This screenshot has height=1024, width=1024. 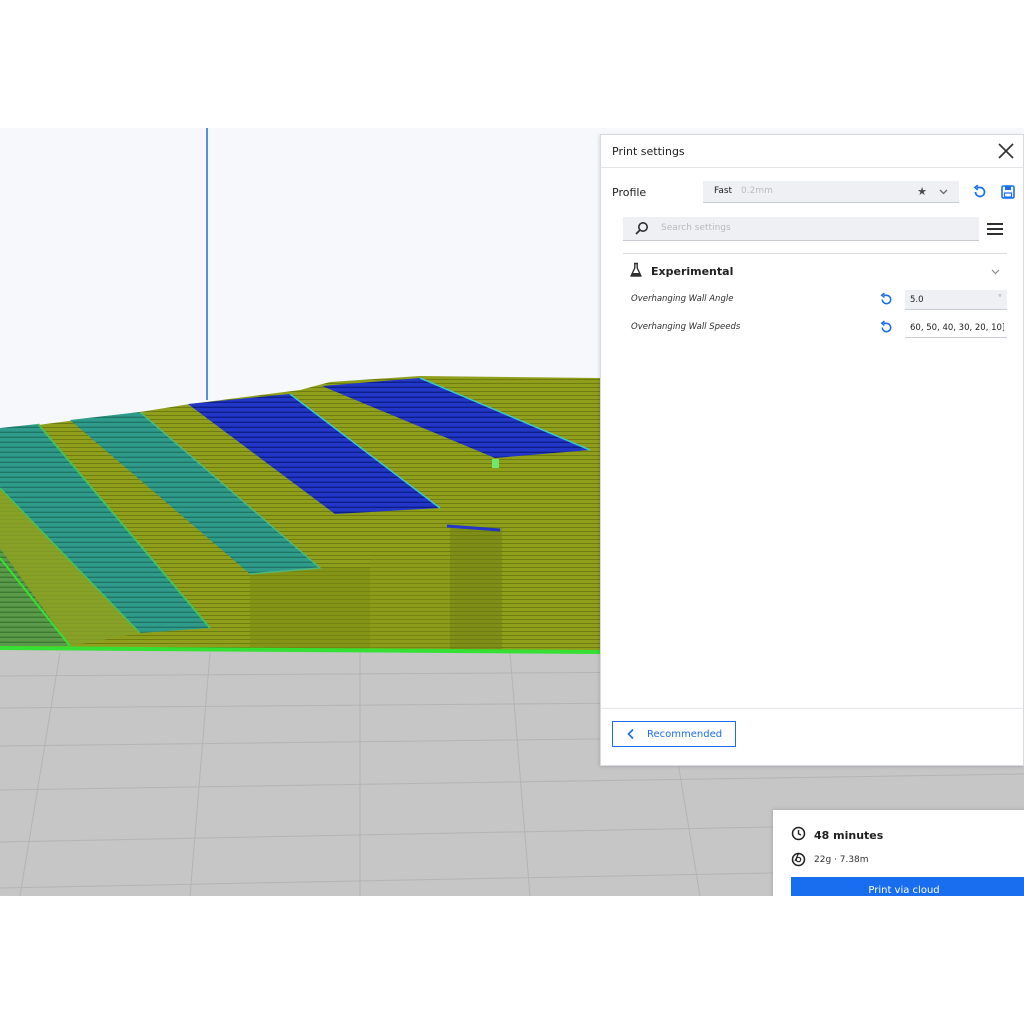 What do you see at coordinates (812, 151) in the screenshot?
I see `panel-header: Print settings` at bounding box center [812, 151].